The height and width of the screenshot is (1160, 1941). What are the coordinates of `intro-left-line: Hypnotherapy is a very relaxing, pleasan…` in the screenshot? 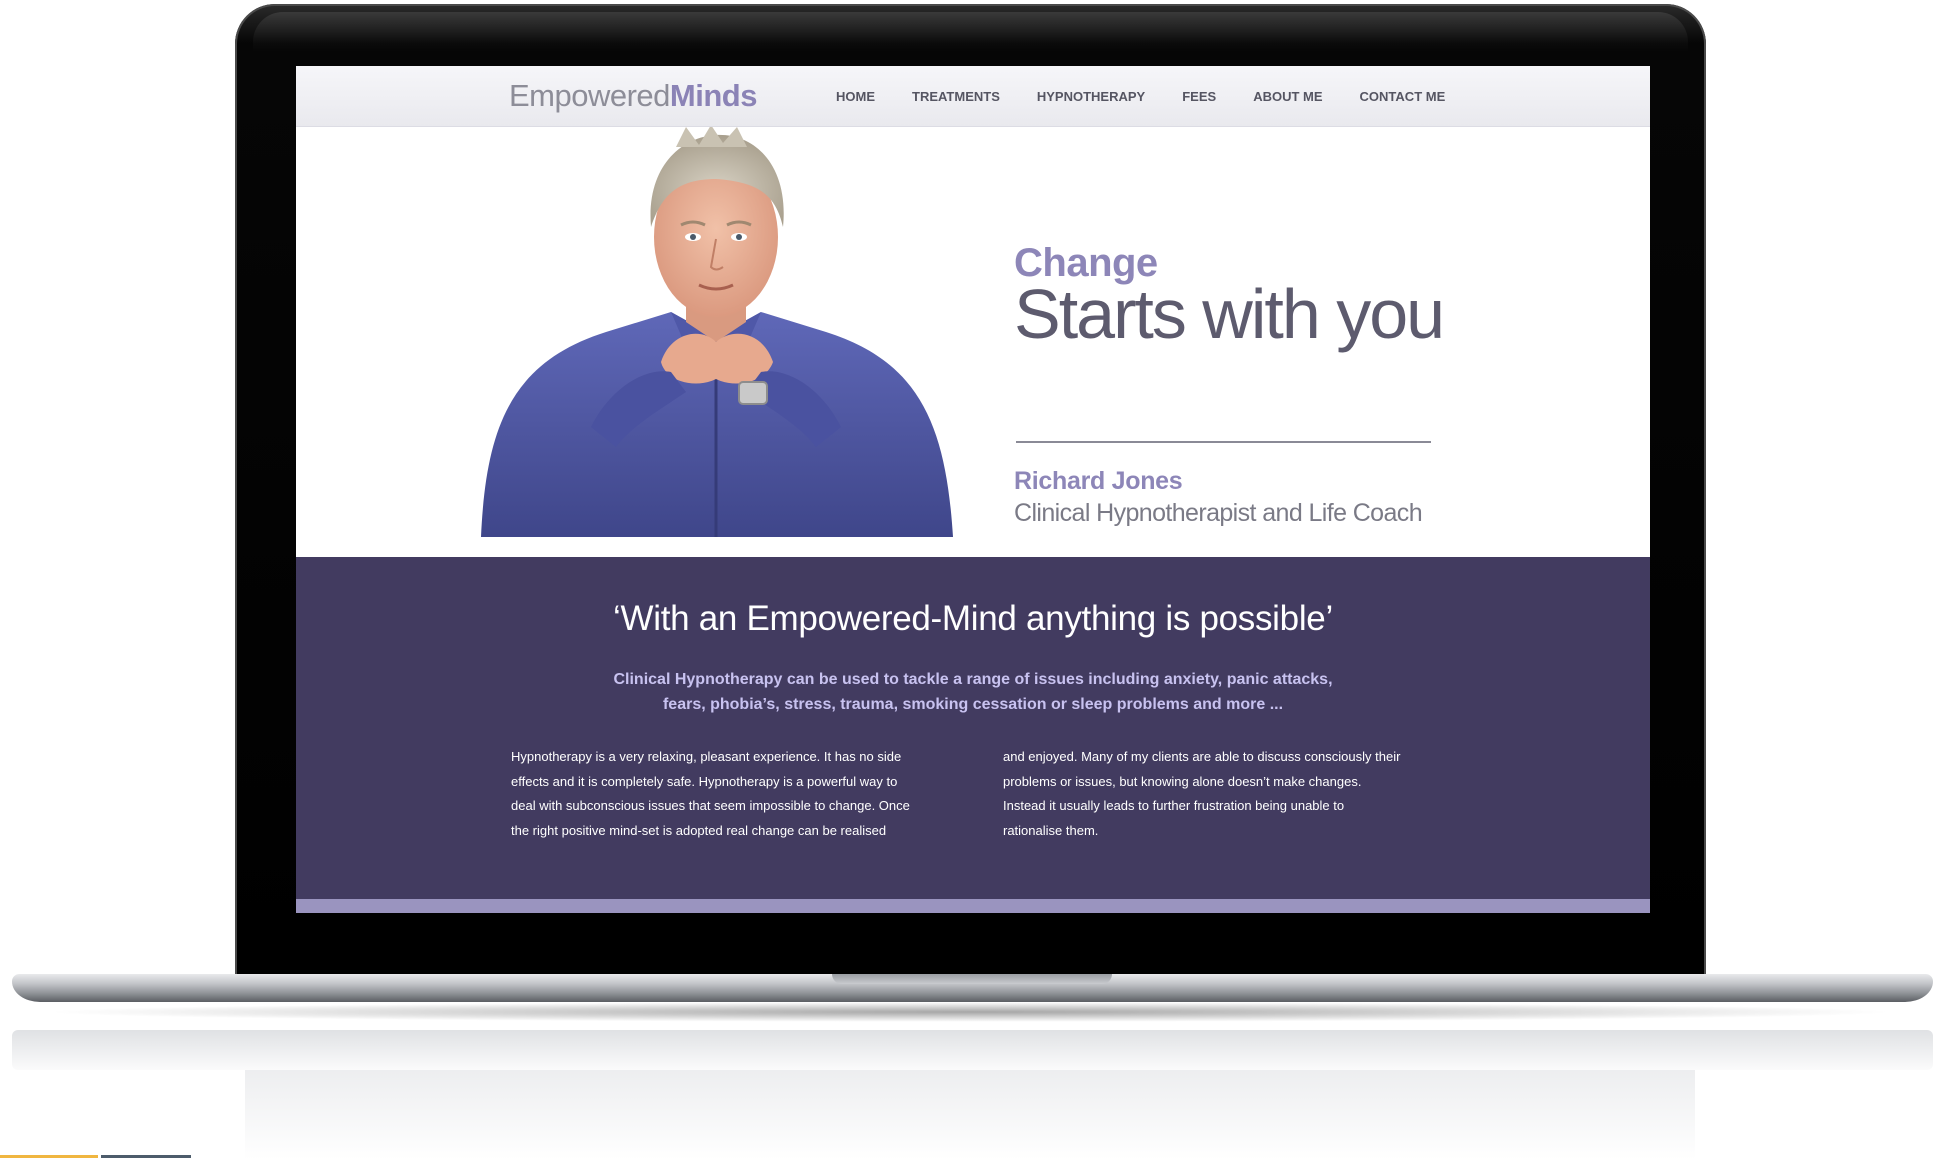 It's located at (706, 756).